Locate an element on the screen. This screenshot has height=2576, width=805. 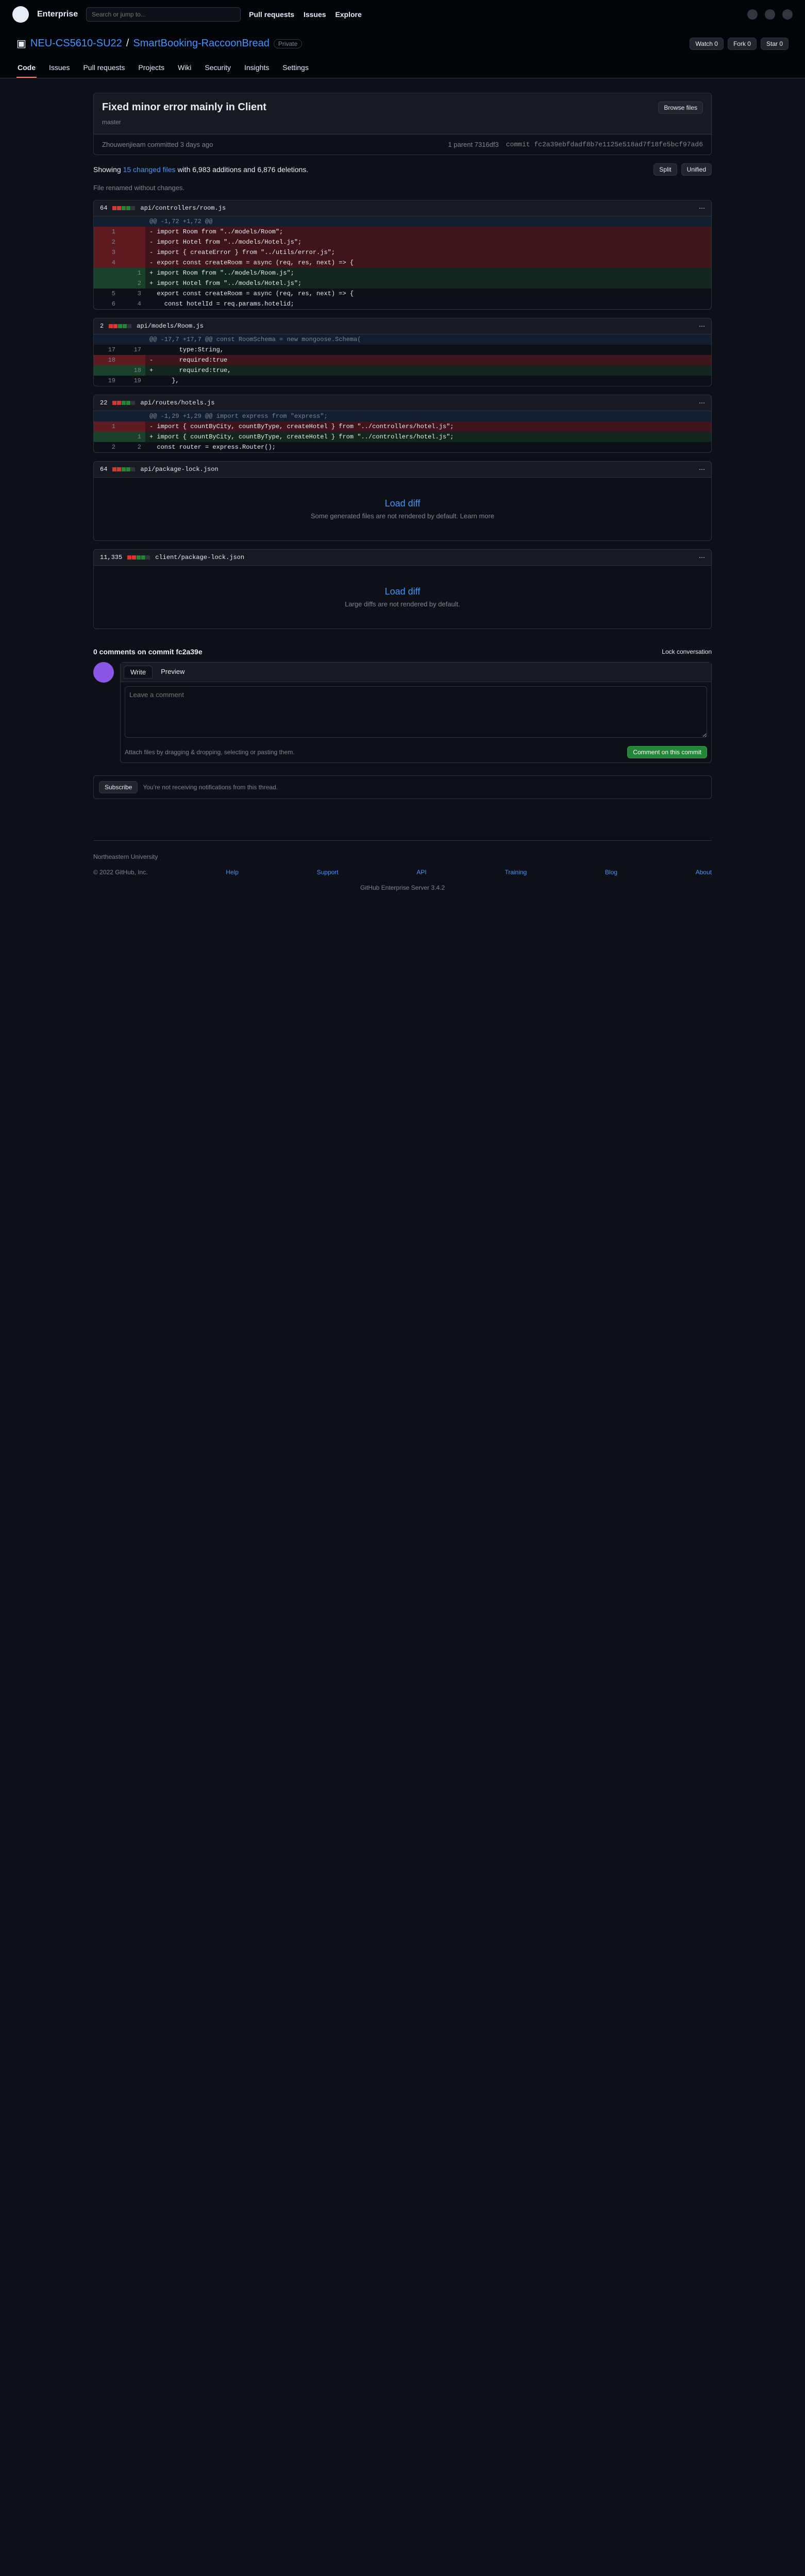
new-line-number: 19 is located at coordinates (132, 381).